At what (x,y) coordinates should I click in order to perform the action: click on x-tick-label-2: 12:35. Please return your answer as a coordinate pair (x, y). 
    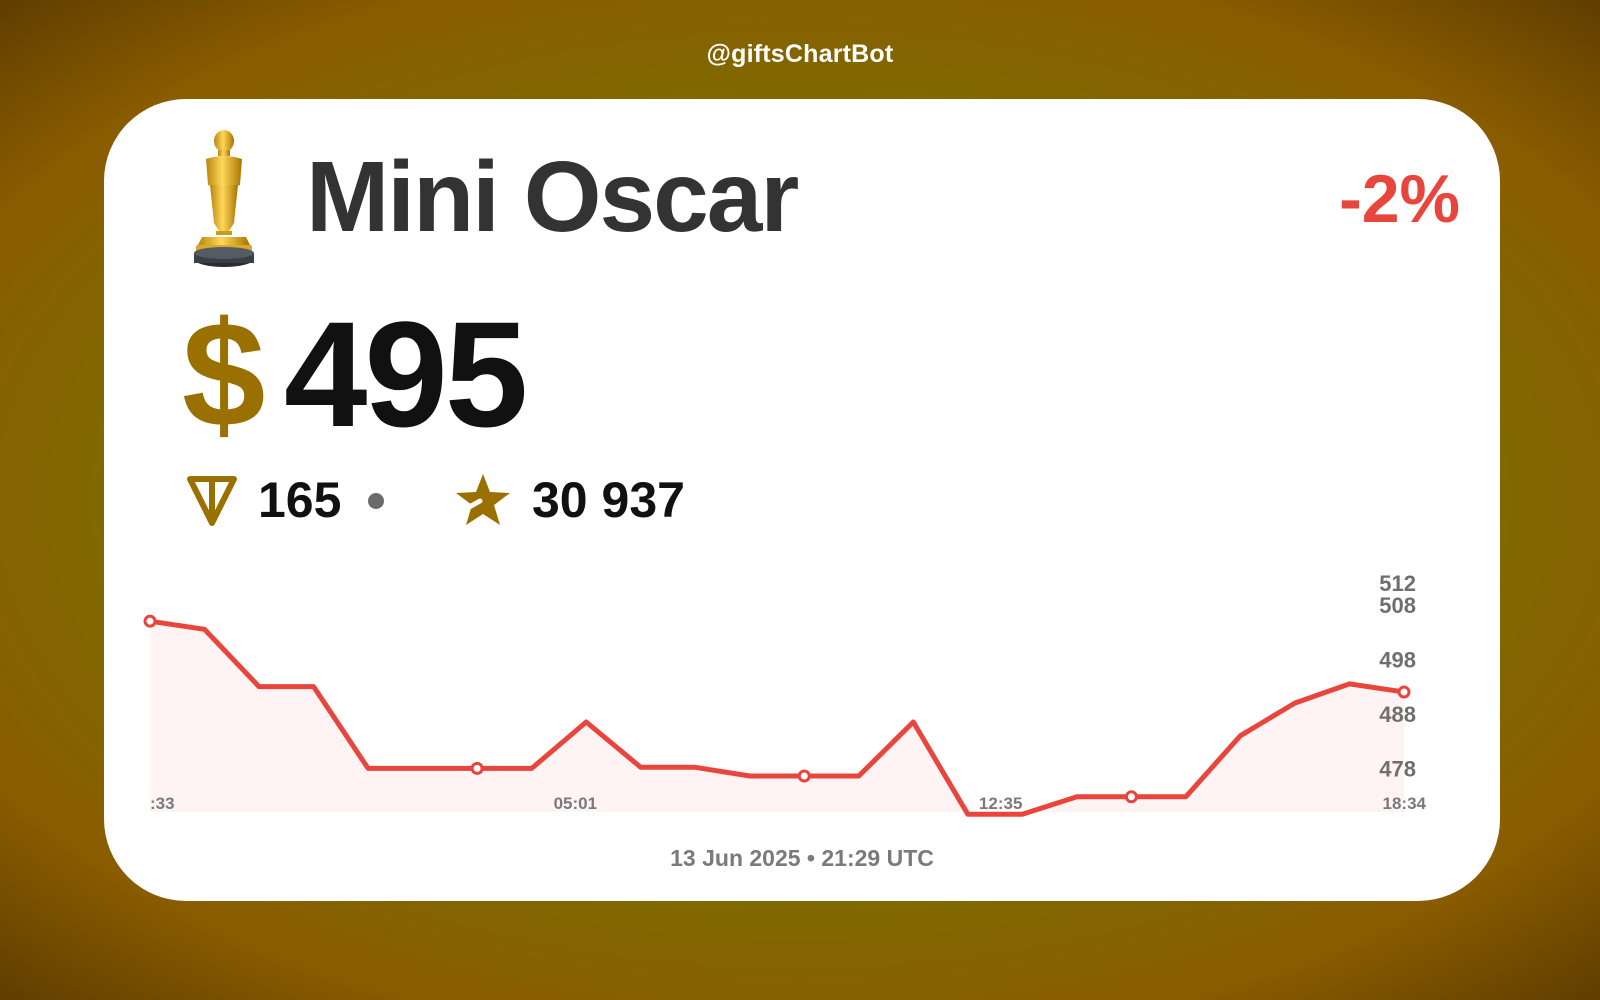
    Looking at the image, I should click on (1000, 803).